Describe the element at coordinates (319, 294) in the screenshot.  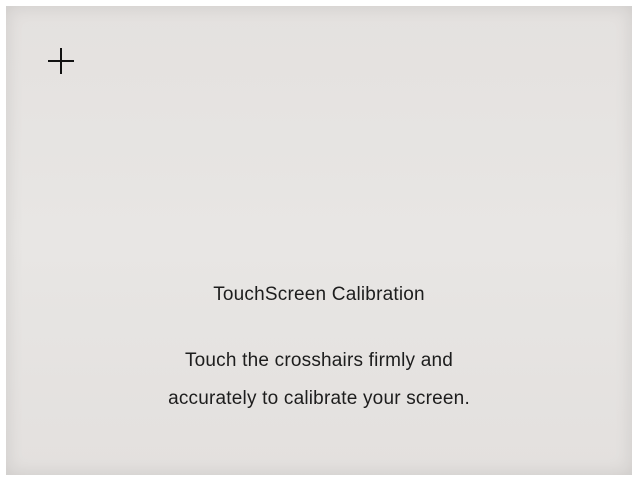
I see `calibration-title: TouchScreen Calibration` at that location.